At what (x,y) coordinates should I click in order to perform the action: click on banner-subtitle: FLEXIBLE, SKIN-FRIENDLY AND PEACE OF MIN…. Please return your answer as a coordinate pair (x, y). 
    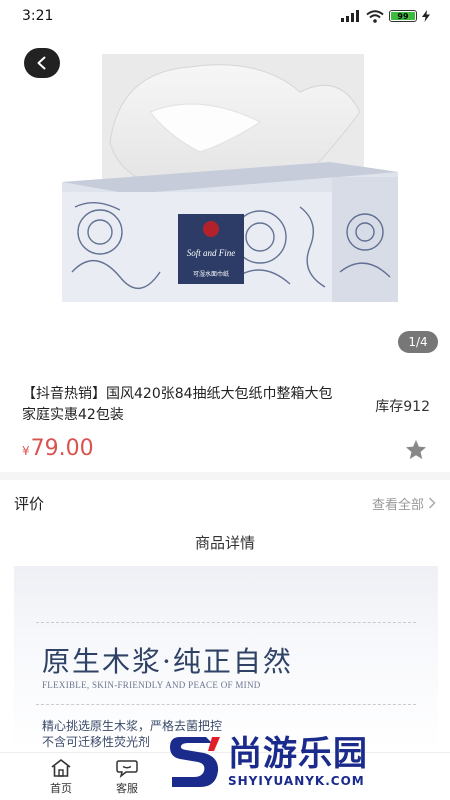
    Looking at the image, I should click on (151, 685).